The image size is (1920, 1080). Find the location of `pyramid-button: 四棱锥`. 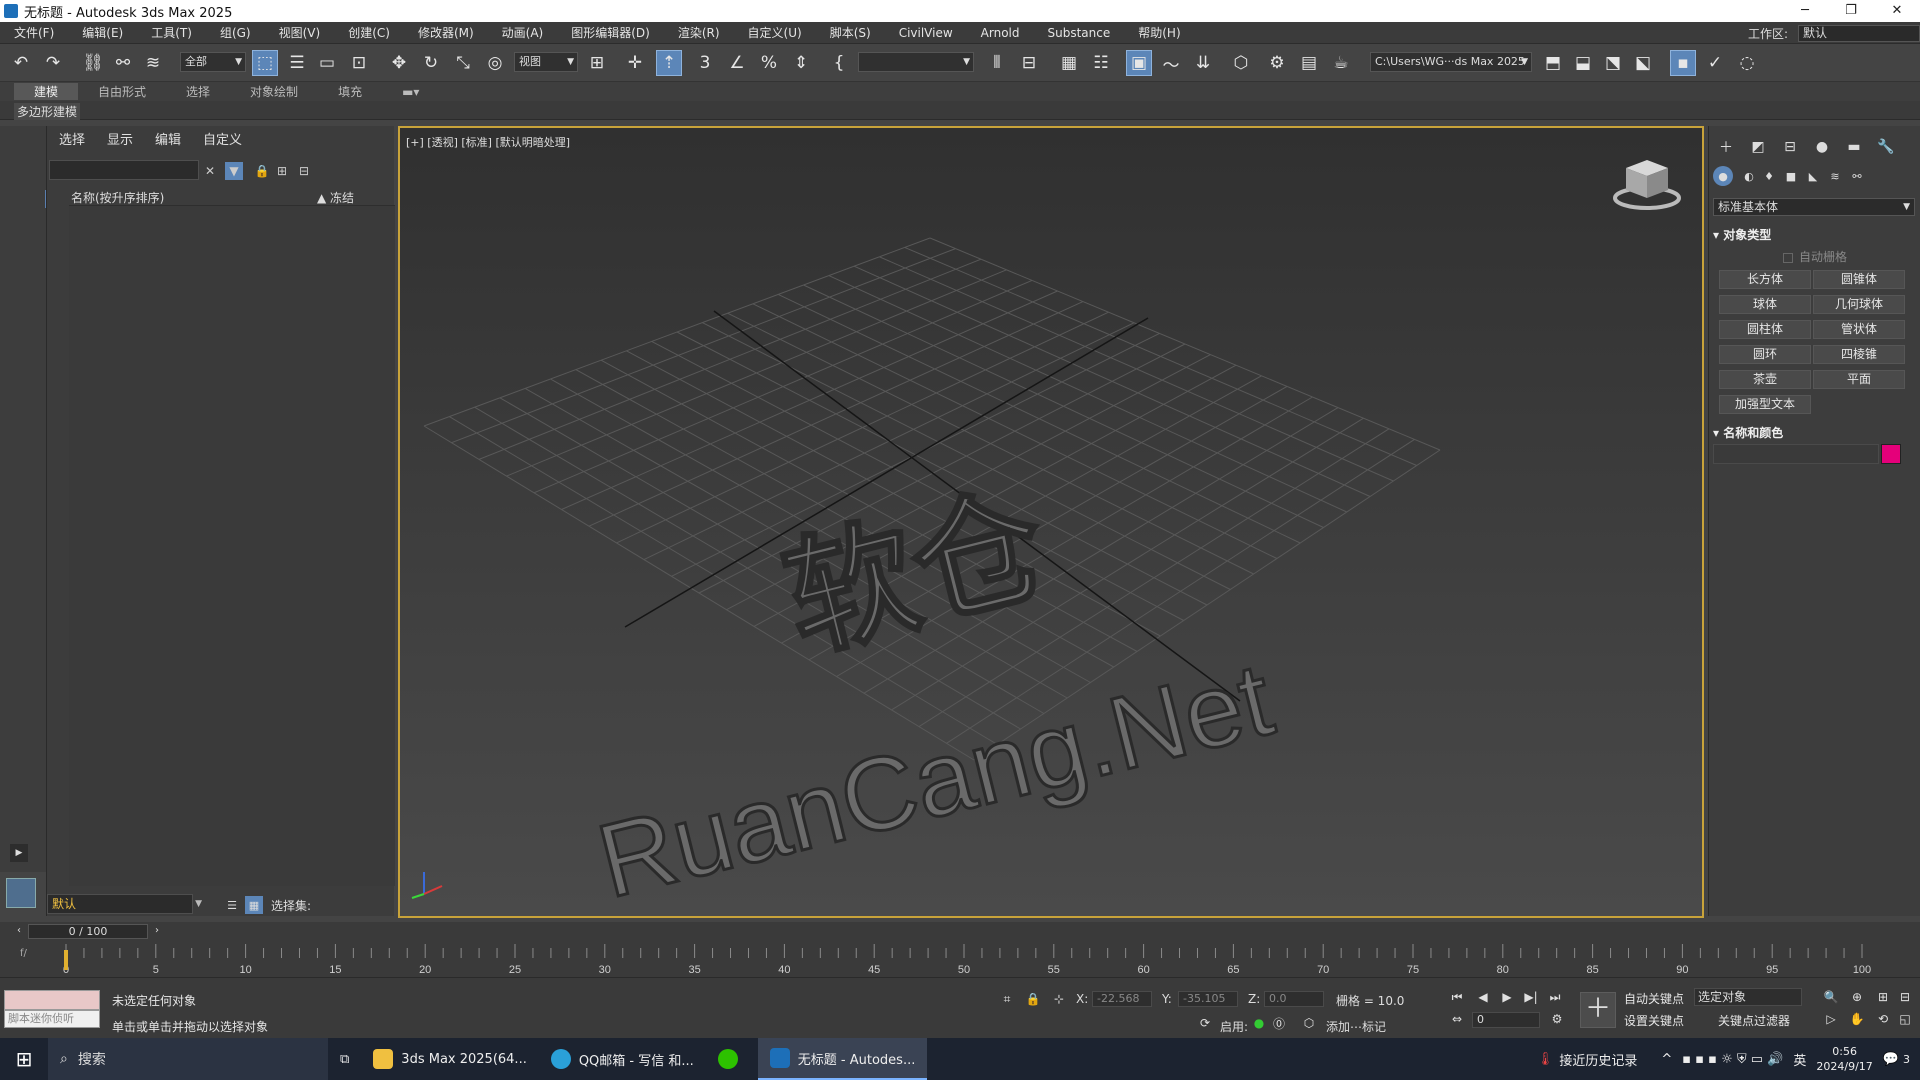

pyramid-button: 四棱锥 is located at coordinates (1859, 354).